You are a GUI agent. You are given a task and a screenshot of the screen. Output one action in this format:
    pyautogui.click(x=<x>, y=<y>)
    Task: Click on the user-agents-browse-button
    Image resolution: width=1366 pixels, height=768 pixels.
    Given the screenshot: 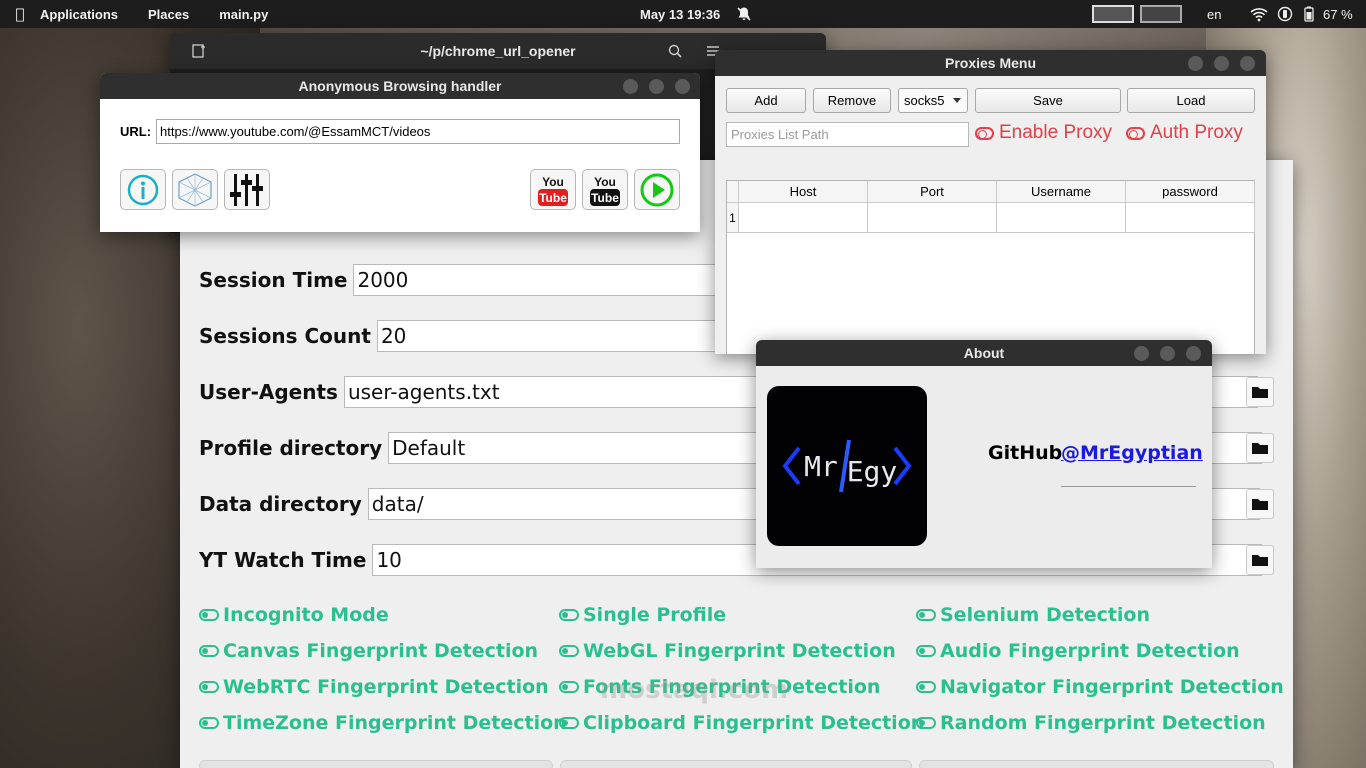 What is the action you would take?
    pyautogui.click(x=1260, y=392)
    